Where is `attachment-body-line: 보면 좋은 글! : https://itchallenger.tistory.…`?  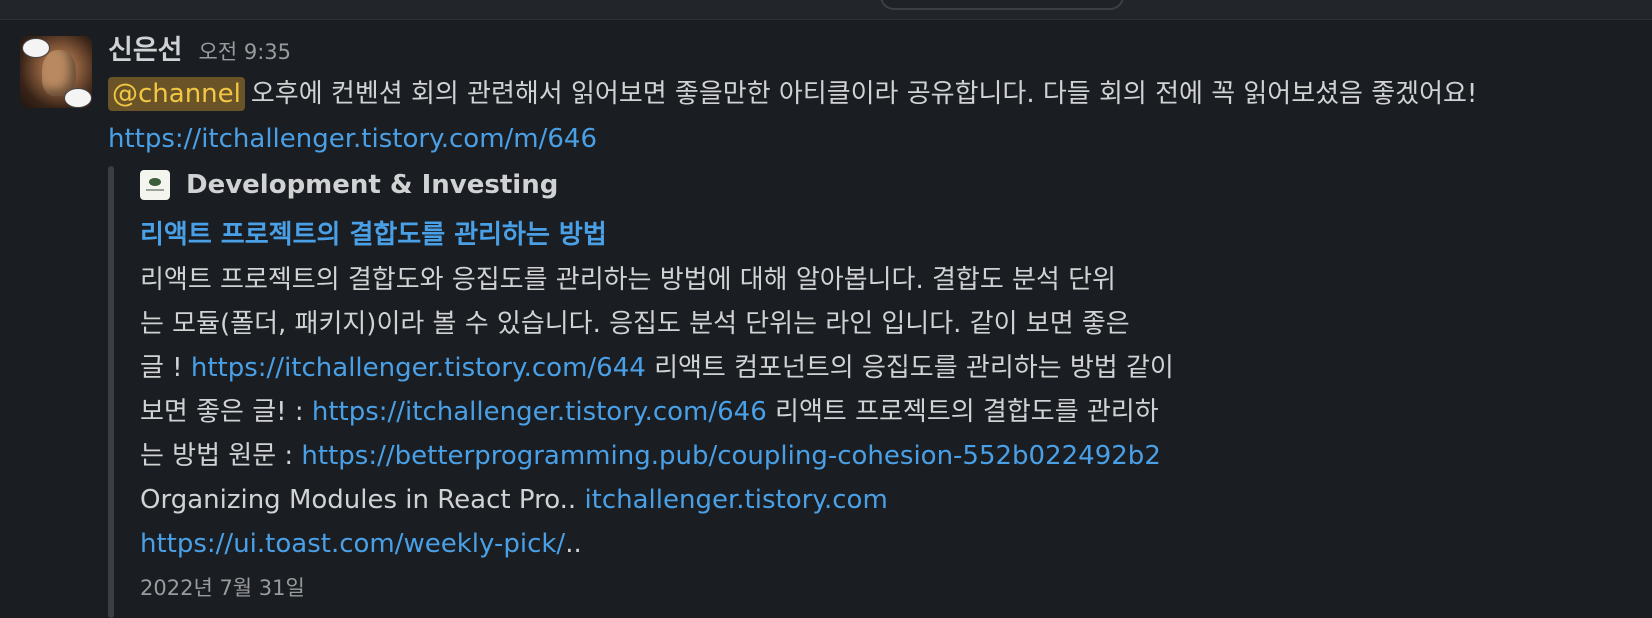
attachment-body-line: 보면 좋은 글! : https://itchallenger.tistory.… is located at coordinates (649, 412).